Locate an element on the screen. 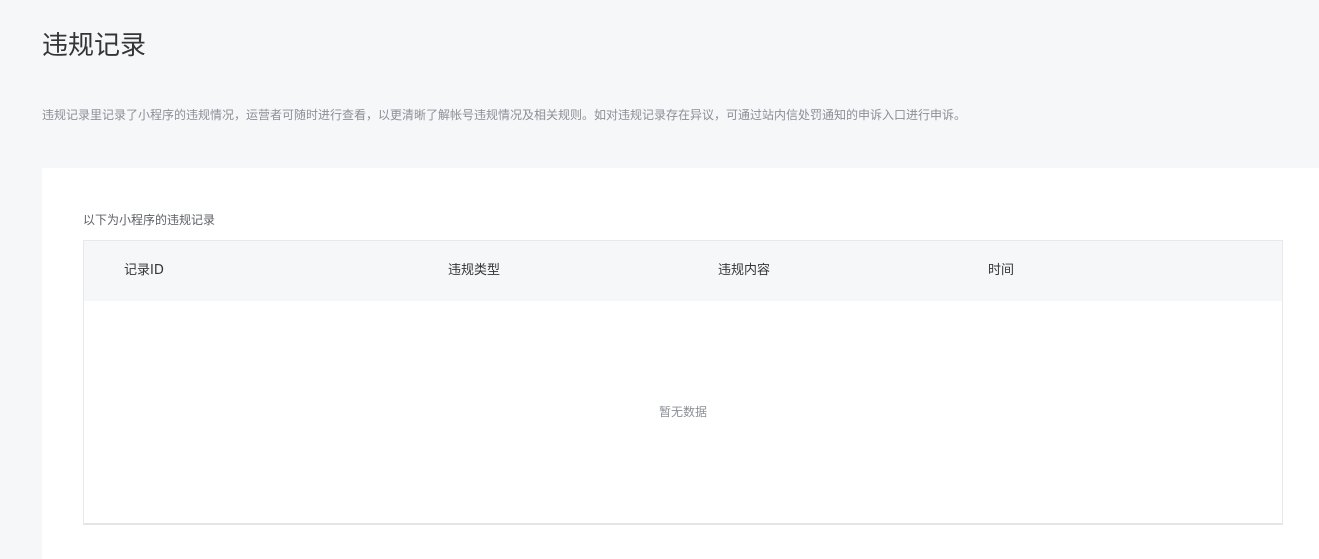 Image resolution: width=1319 pixels, height=559 pixels. records-subtitle: 以下为小程序的违规记录 is located at coordinates (149, 220).